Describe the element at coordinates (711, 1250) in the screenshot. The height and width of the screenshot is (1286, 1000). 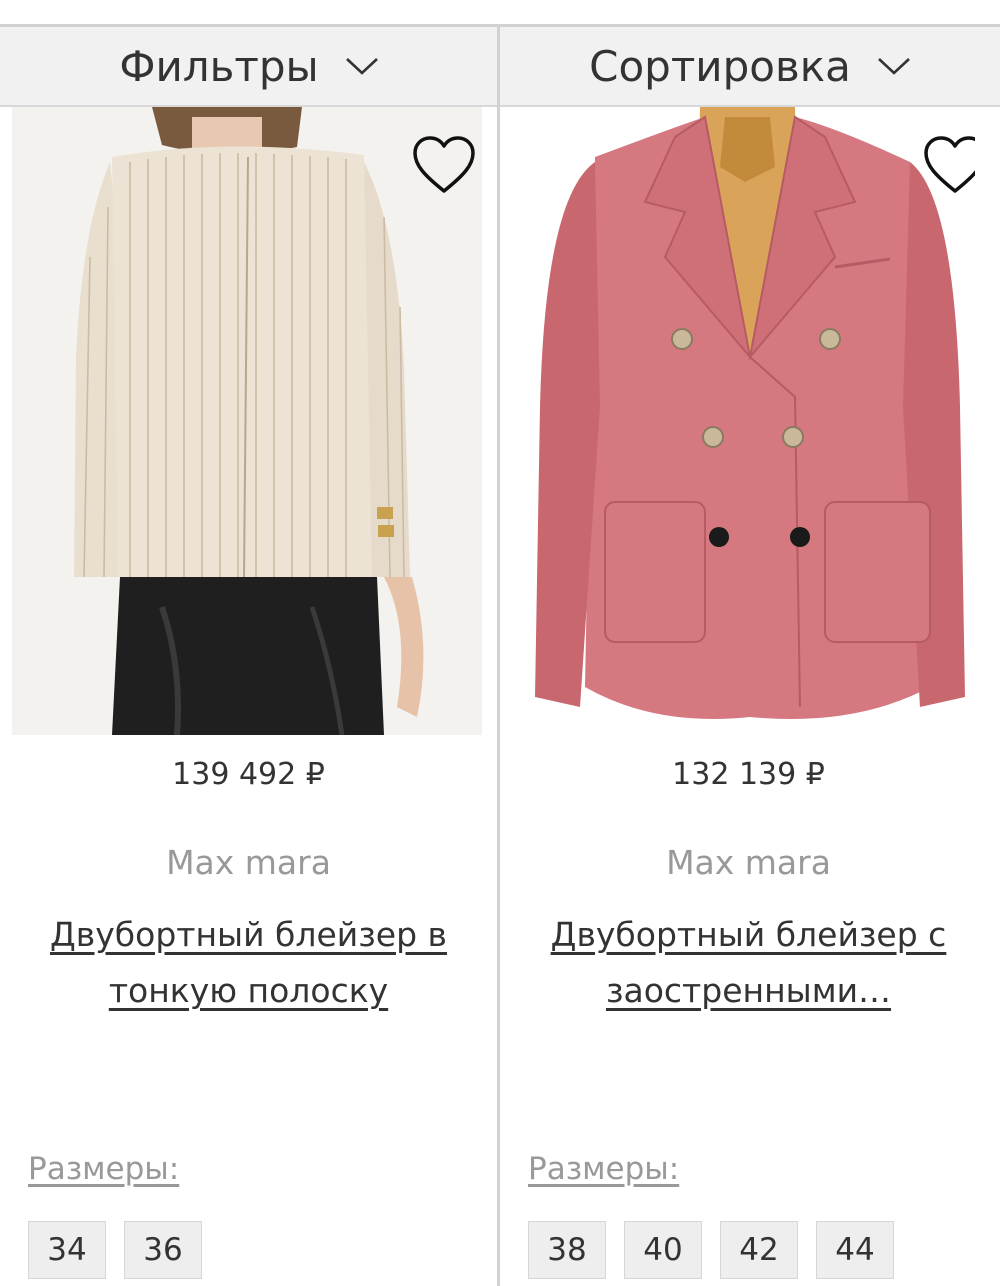
I see `size-list: 38 40 42 44` at that location.